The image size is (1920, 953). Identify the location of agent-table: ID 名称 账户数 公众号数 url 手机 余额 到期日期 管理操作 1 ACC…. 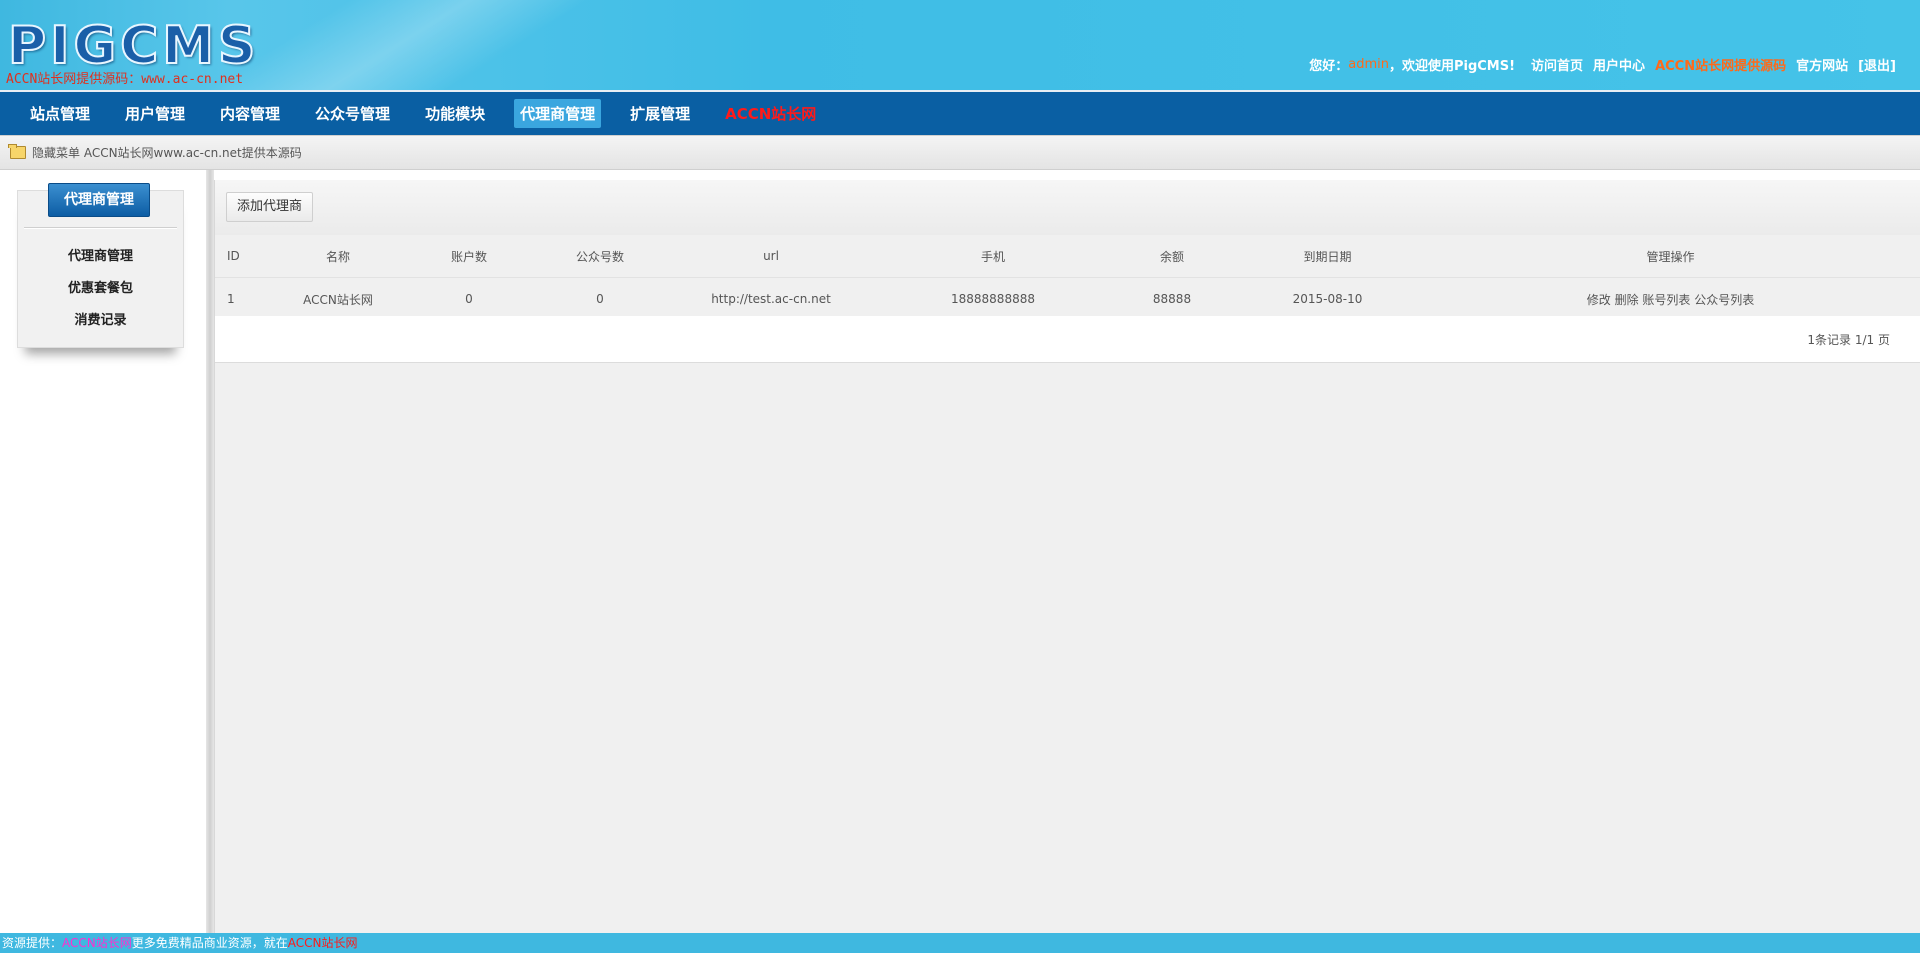
(1067, 278).